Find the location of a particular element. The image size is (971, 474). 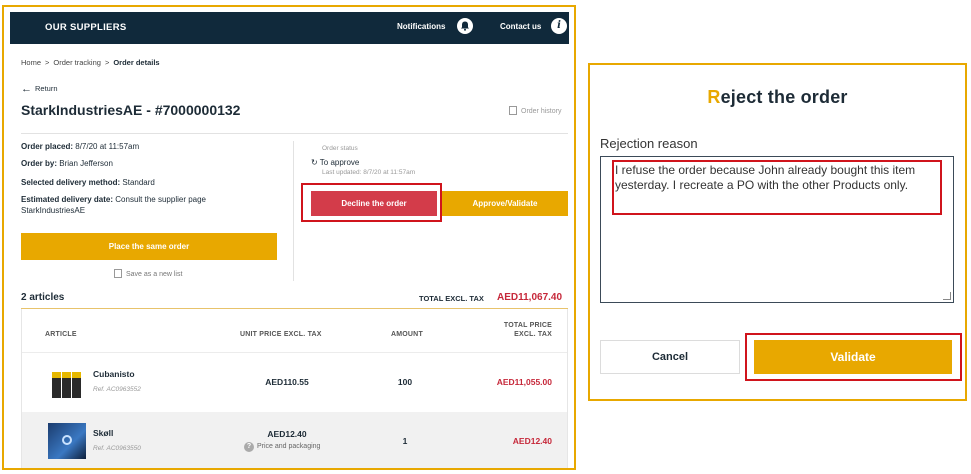

modal-title-rest: eject the order is located at coordinates (784, 97).